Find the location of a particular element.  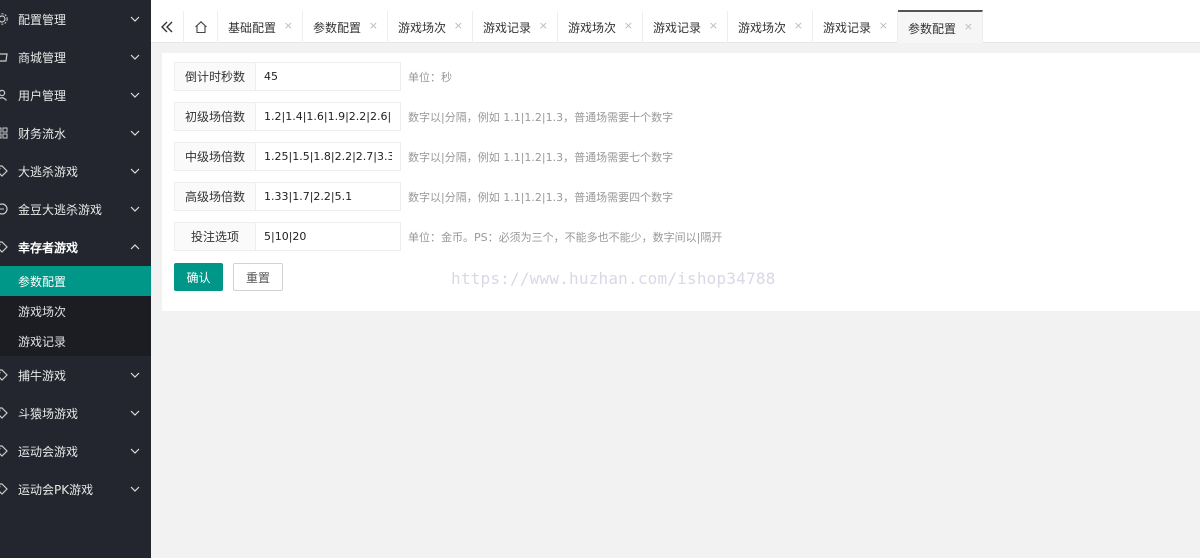

home-tab-button is located at coordinates (201, 27).